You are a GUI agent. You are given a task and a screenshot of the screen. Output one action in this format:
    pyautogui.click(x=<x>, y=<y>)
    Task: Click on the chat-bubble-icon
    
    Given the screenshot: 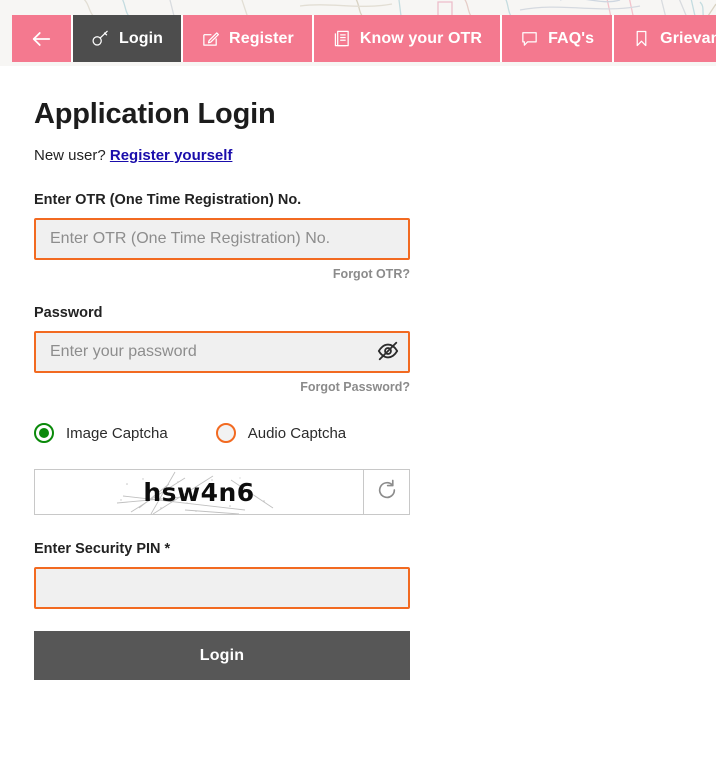 What is the action you would take?
    pyautogui.click(x=529, y=38)
    